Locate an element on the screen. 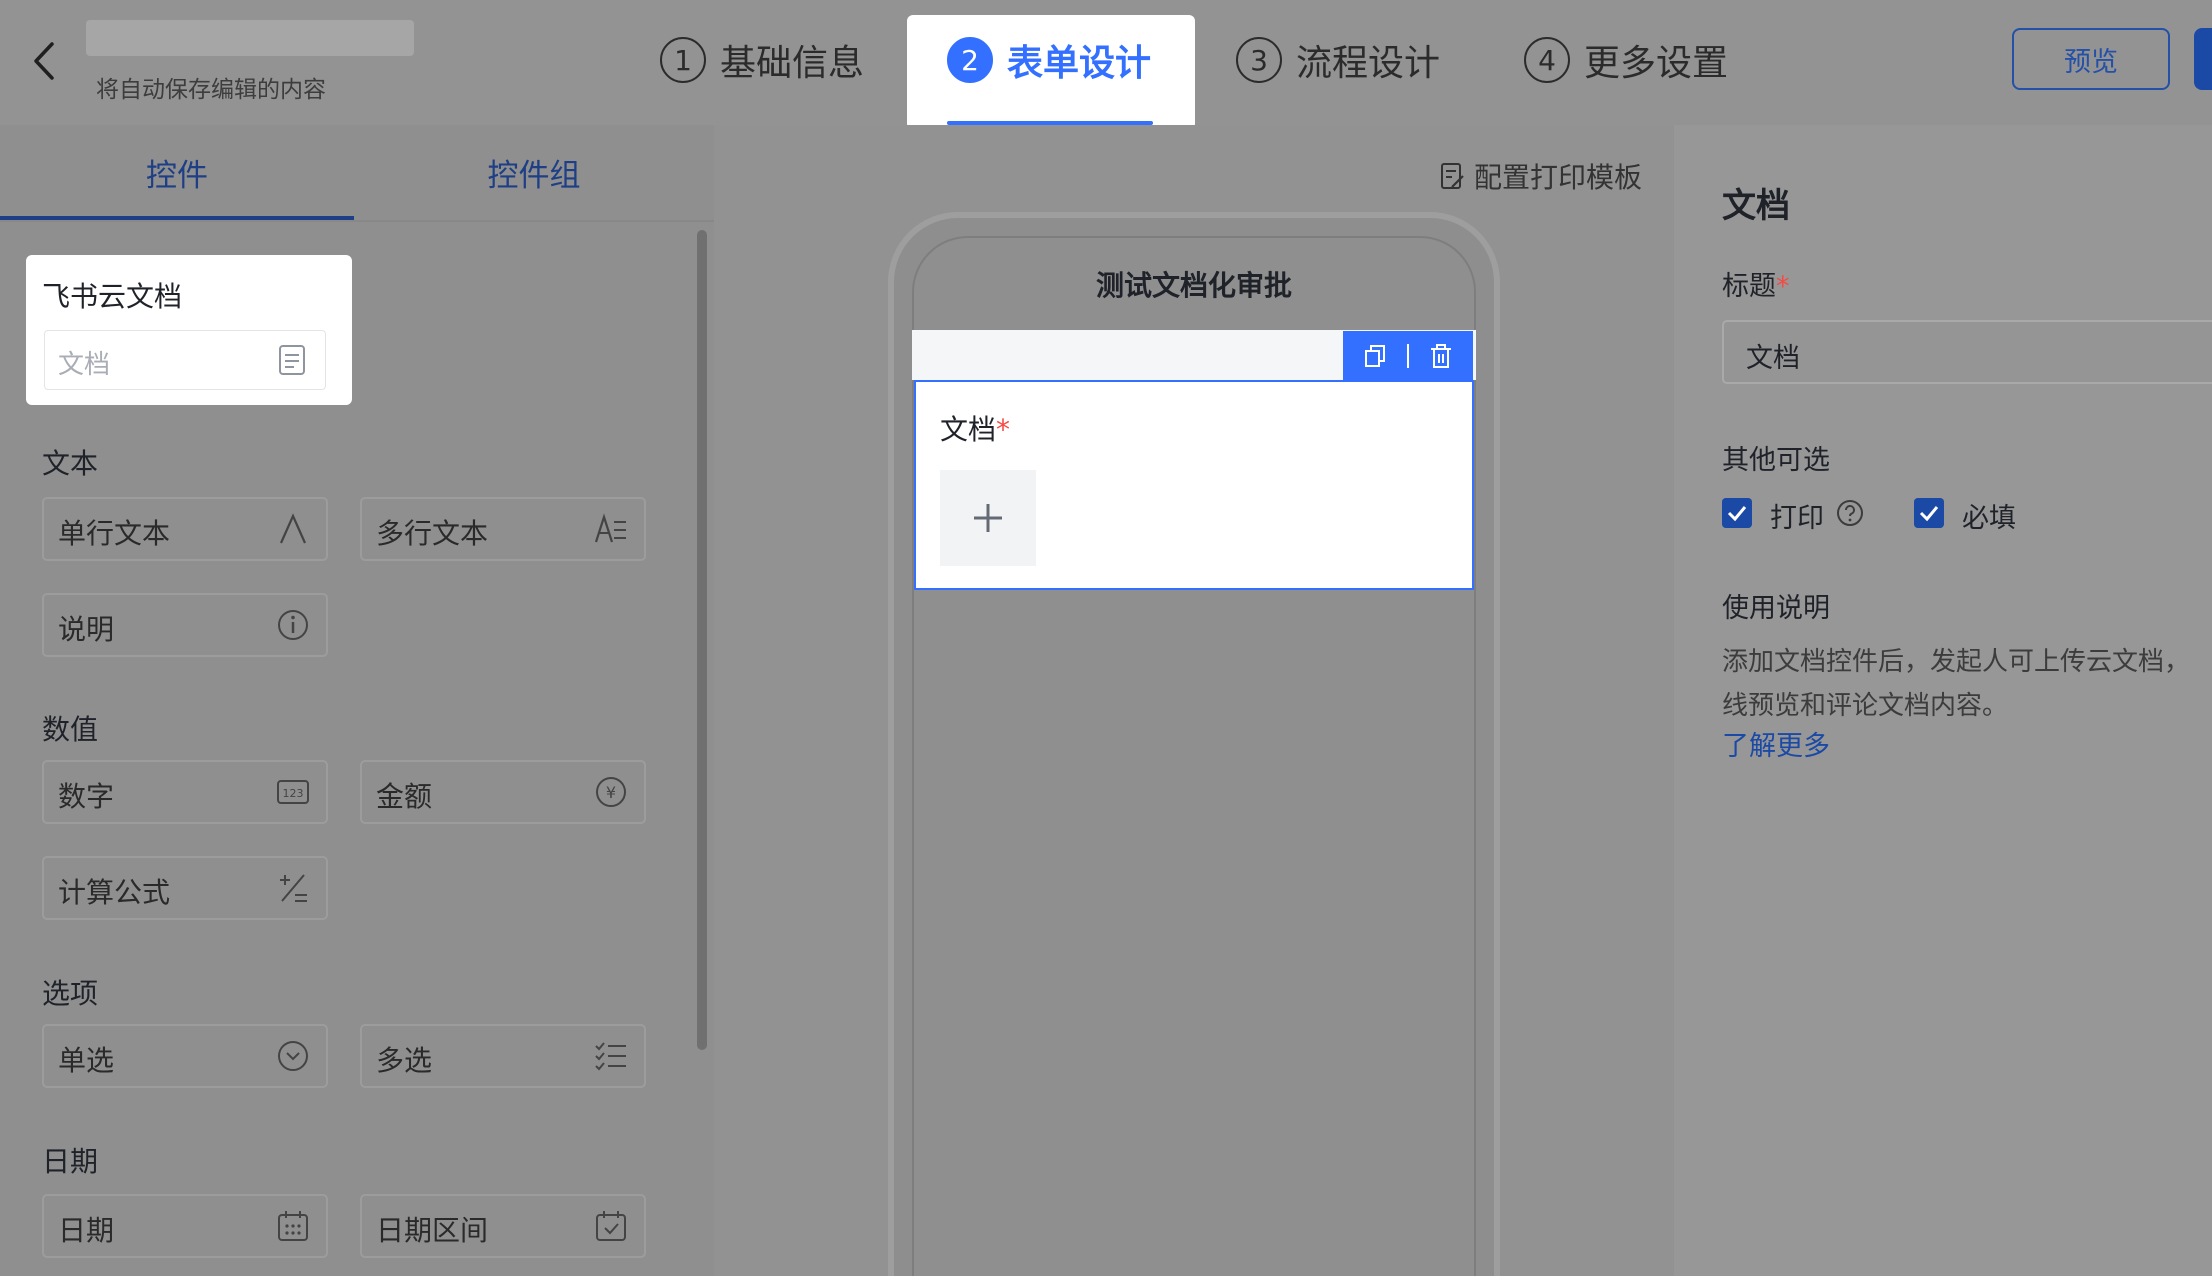 This screenshot has height=1276, width=2212. document-icon is located at coordinates (292, 360).